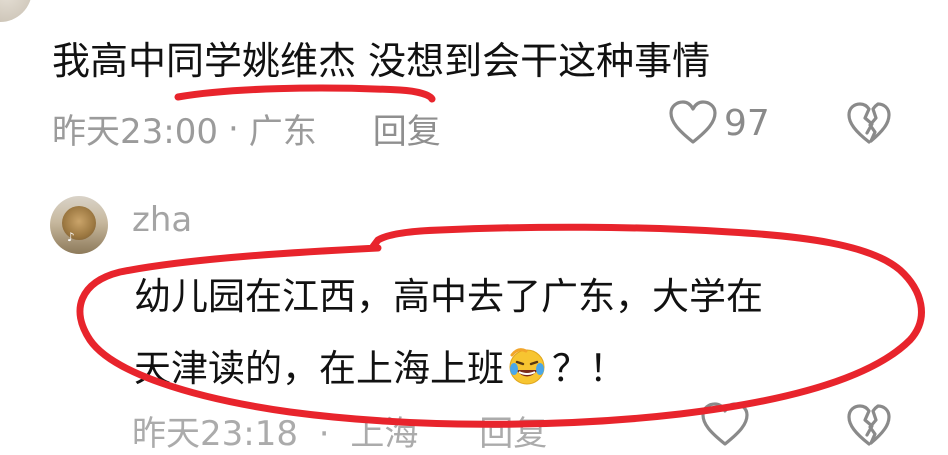  What do you see at coordinates (79, 225) in the screenshot?
I see `reply-avatar: ♪` at bounding box center [79, 225].